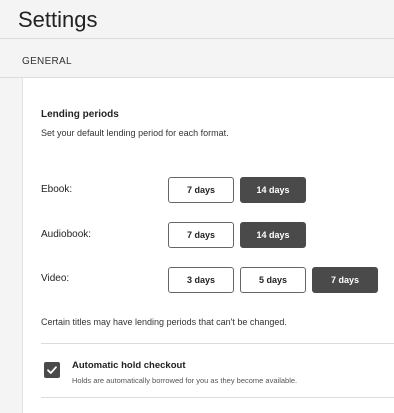 This screenshot has height=413, width=394. Describe the element at coordinates (47, 61) in the screenshot. I see `section-label-general: GENERAL` at that location.